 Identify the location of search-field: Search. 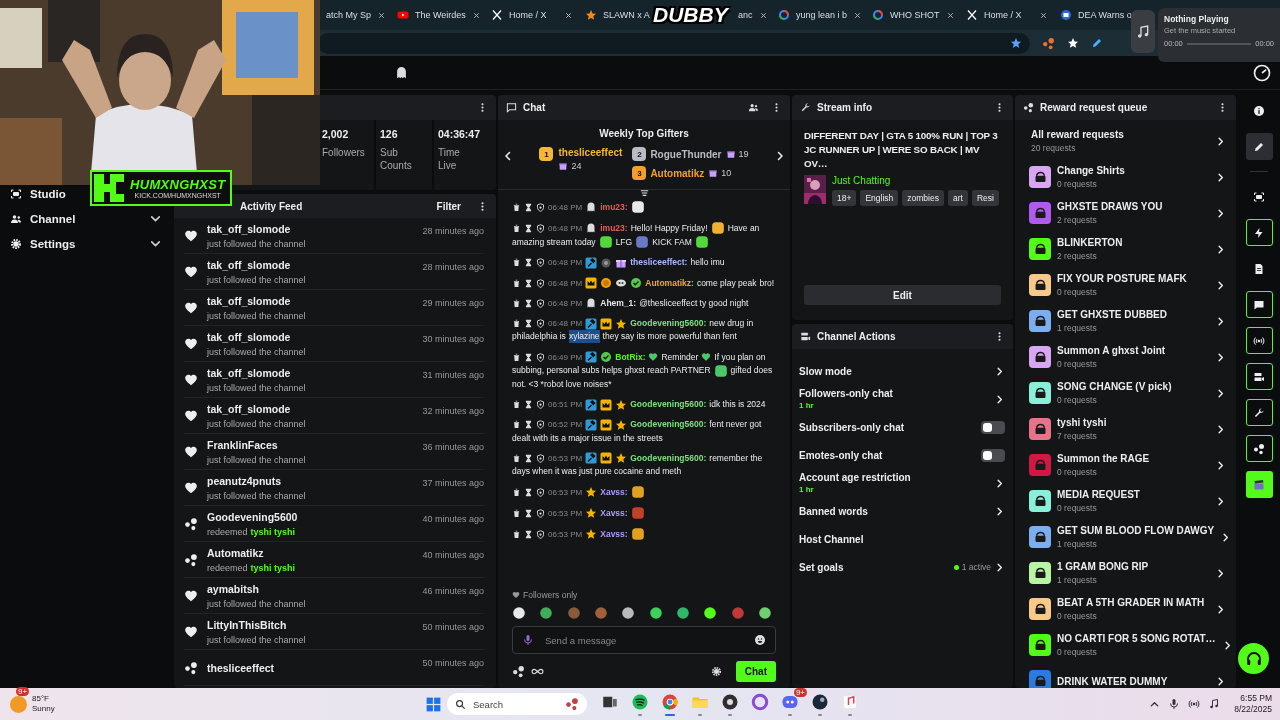
(517, 704).